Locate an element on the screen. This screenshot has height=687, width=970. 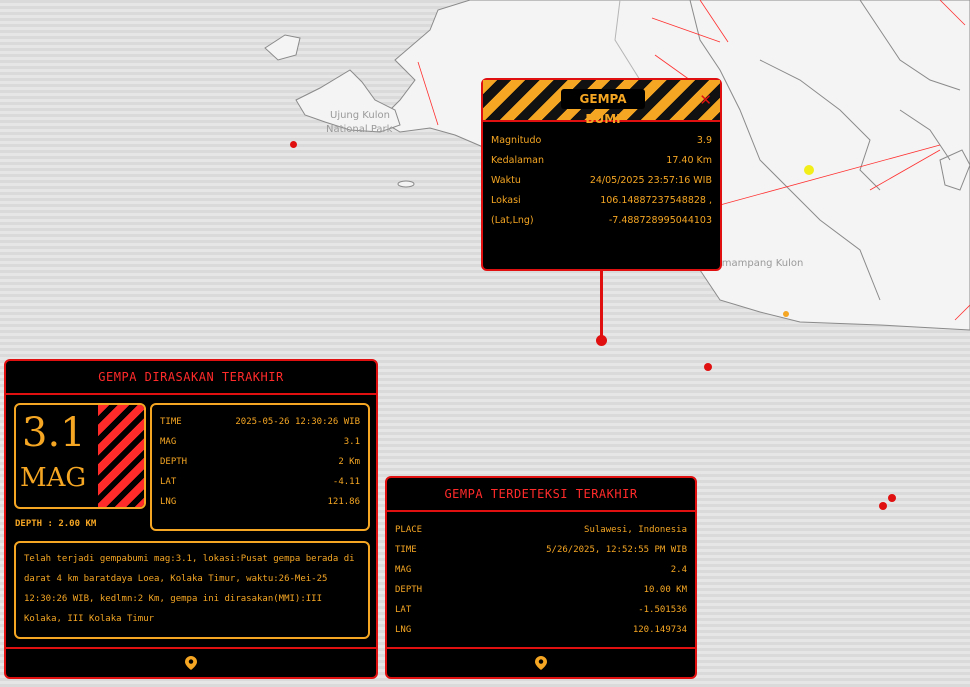
info-row-depth: DEPTH 10.00 KM is located at coordinates (541, 590).